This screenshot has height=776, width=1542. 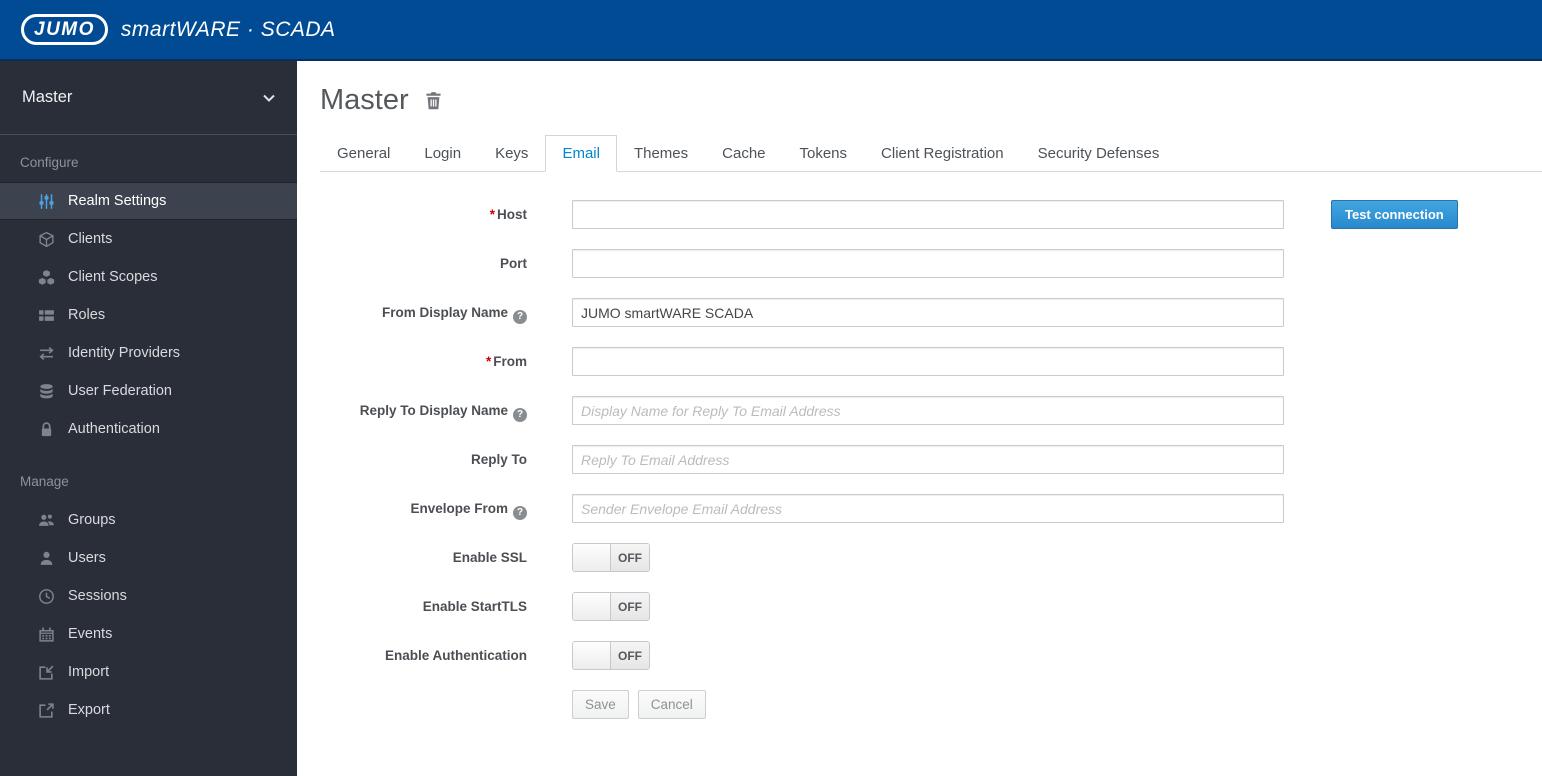 I want to click on form-row-from-display-name: From Display Name?, so click(x=931, y=312).